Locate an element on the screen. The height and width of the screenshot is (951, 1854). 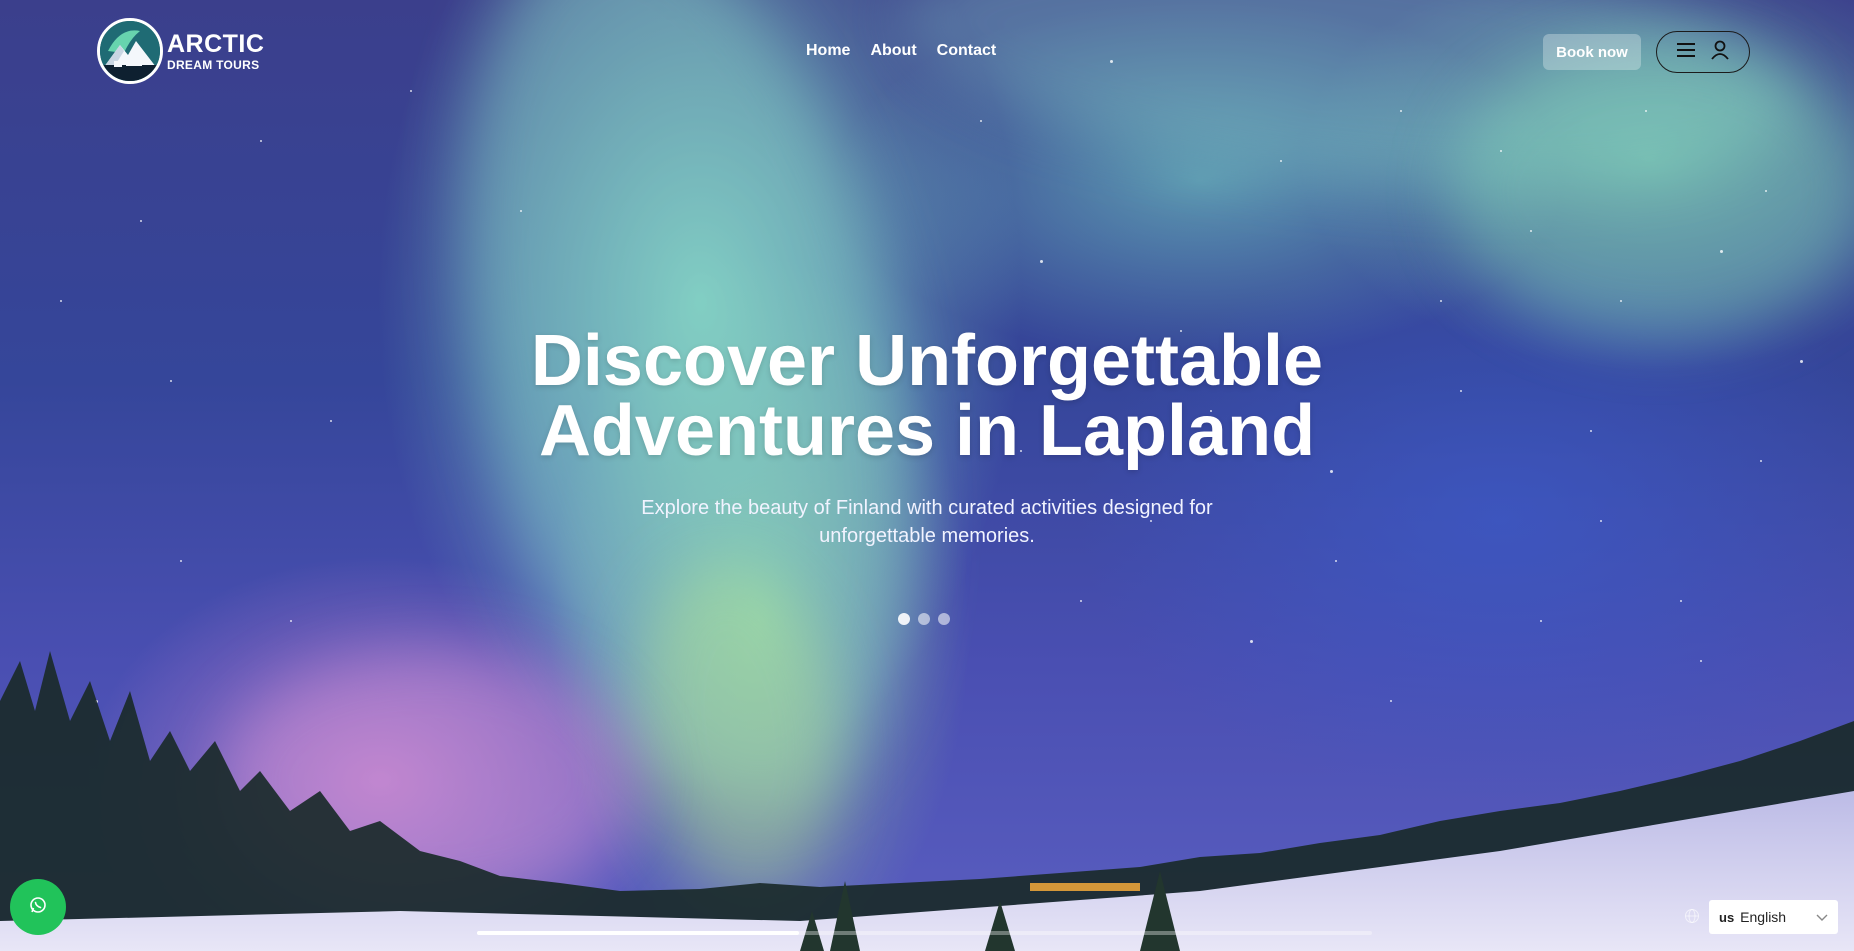
nav-home: Home is located at coordinates (828, 51).